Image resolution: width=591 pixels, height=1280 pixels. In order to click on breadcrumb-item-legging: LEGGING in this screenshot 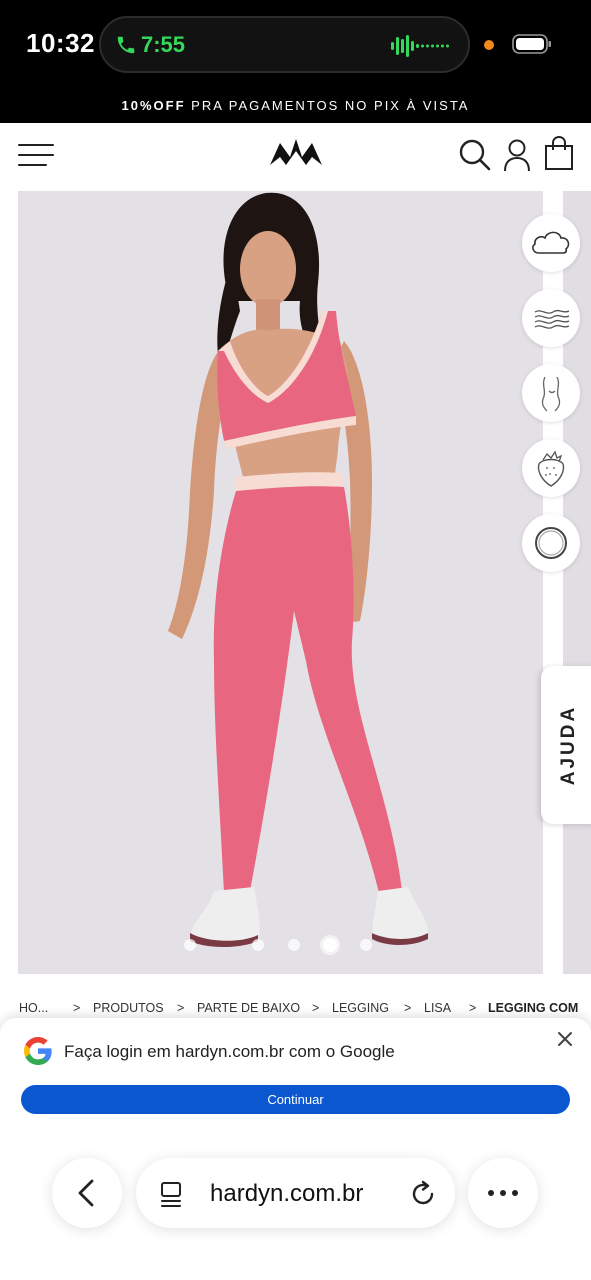, I will do `click(360, 1008)`.